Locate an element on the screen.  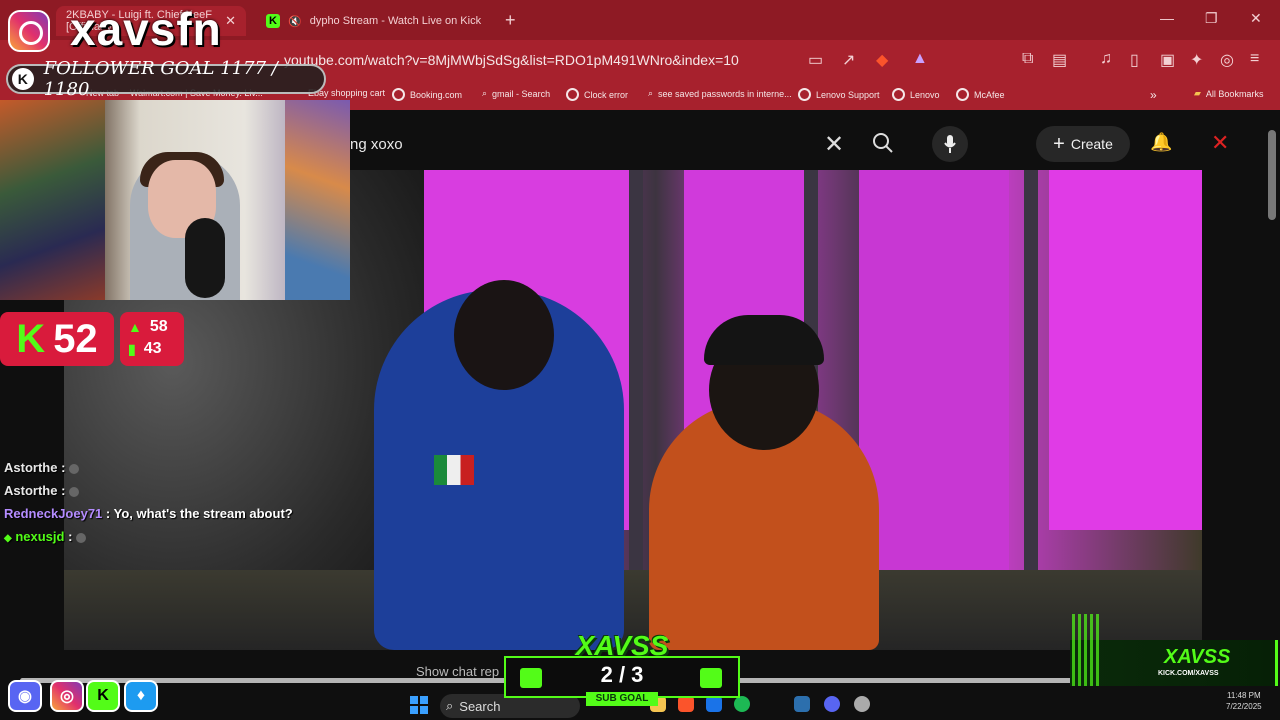
bookmark-label: McAfee is located at coordinates (989, 94).